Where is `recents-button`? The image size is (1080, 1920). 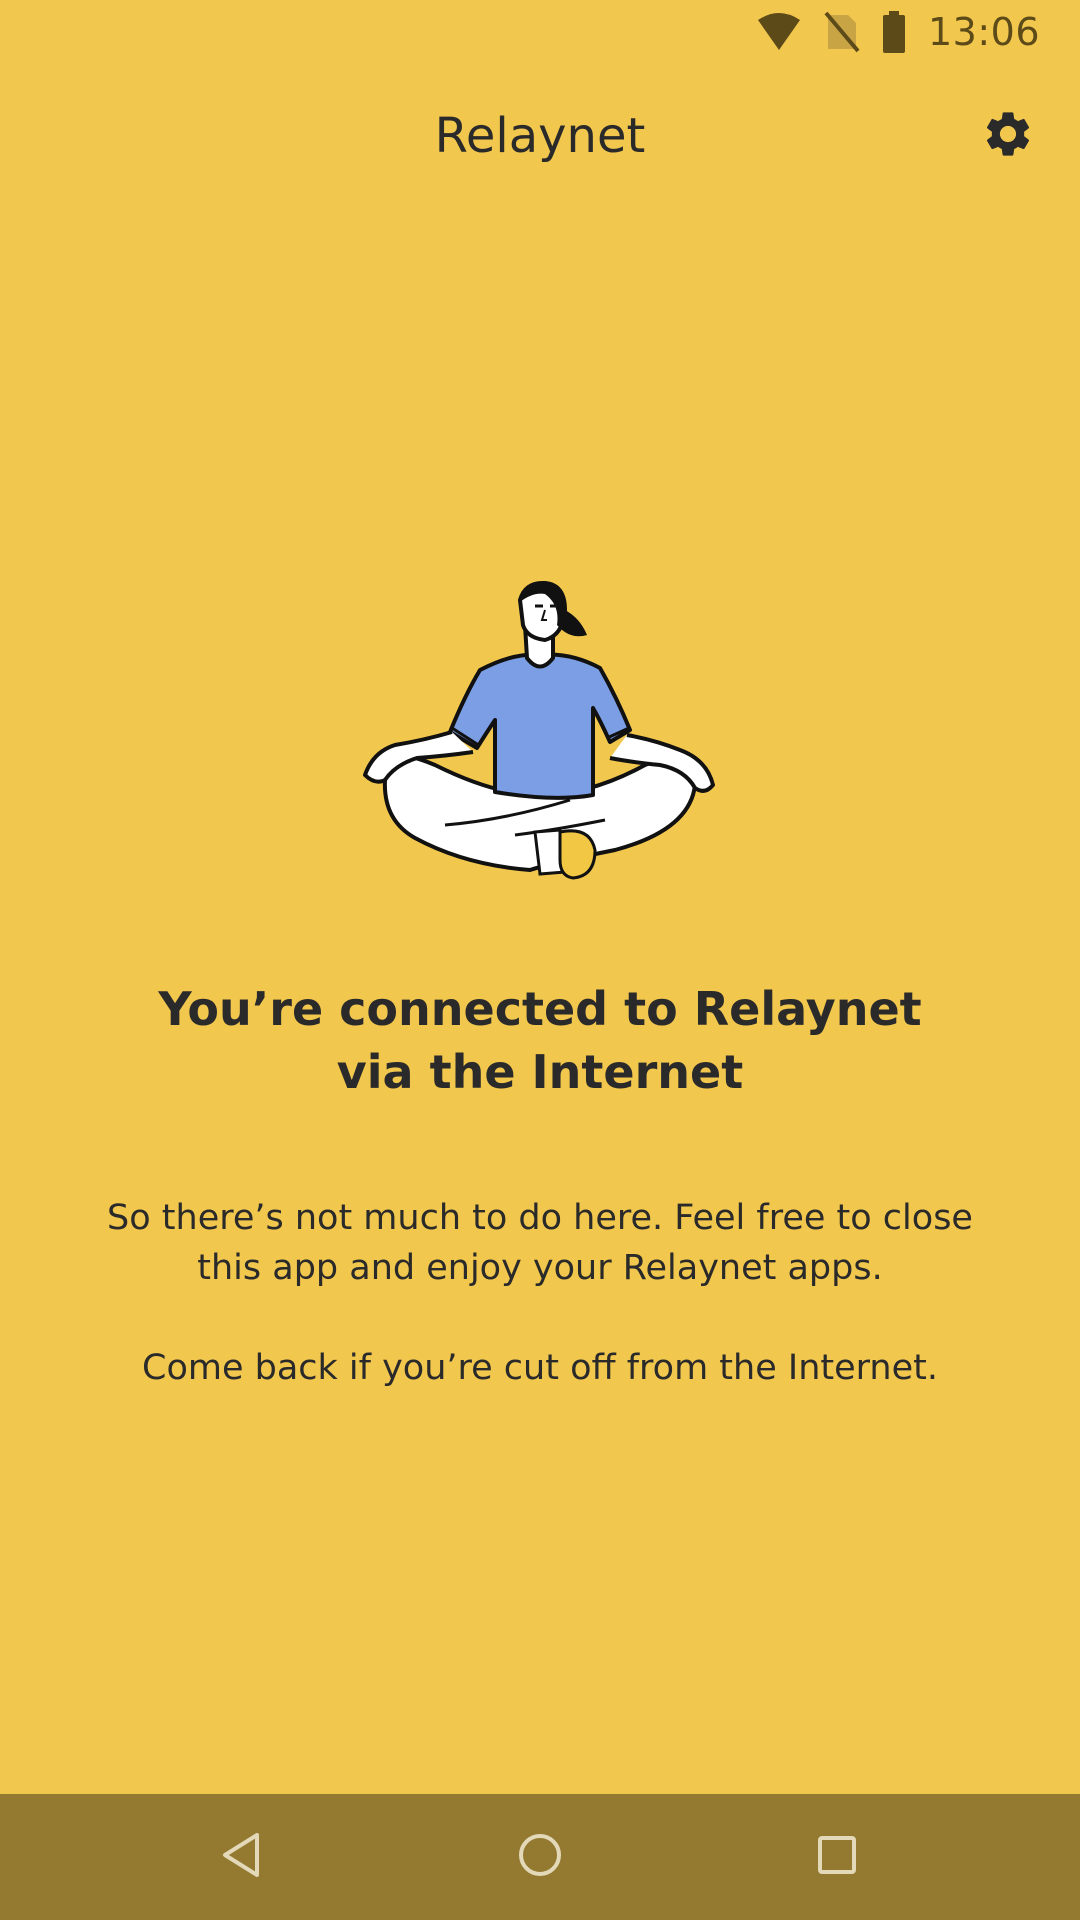
recents-button is located at coordinates (837, 1857).